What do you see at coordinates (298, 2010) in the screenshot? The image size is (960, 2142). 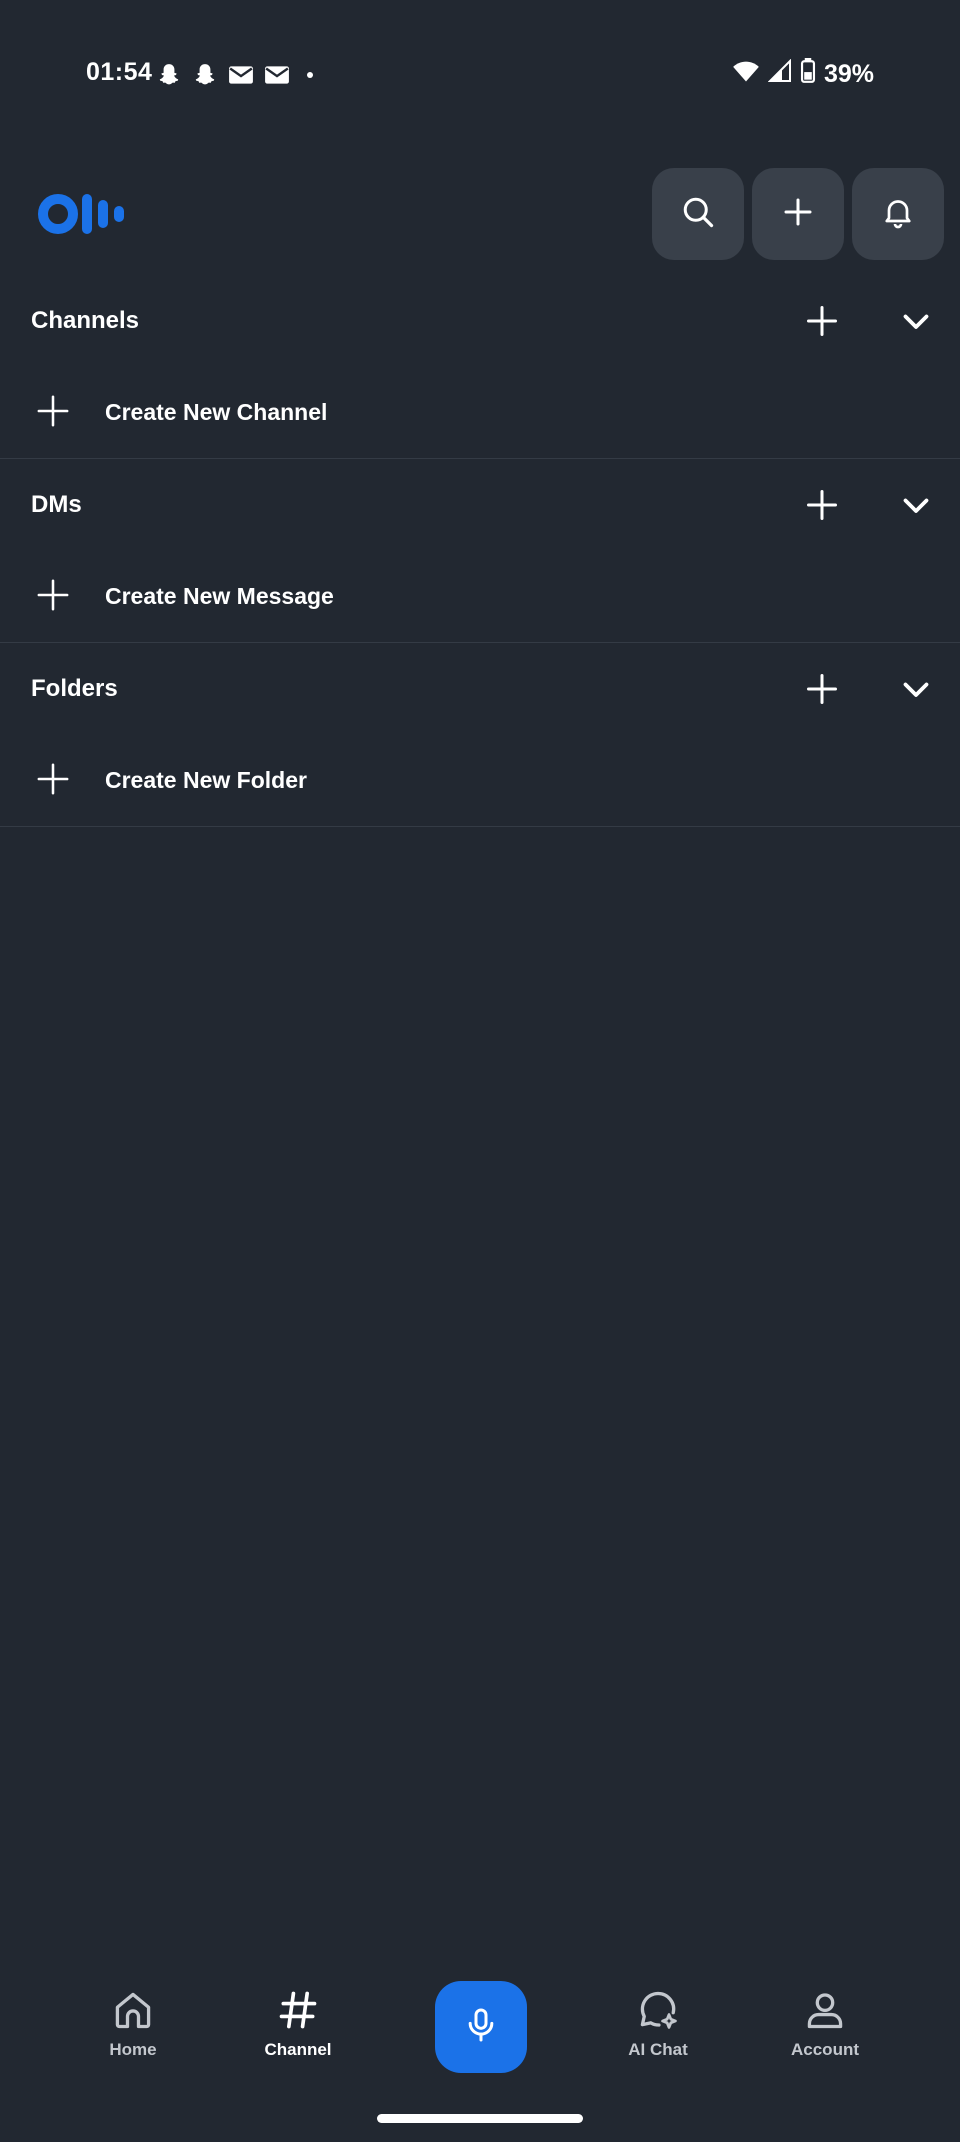 I see `hash-icon` at bounding box center [298, 2010].